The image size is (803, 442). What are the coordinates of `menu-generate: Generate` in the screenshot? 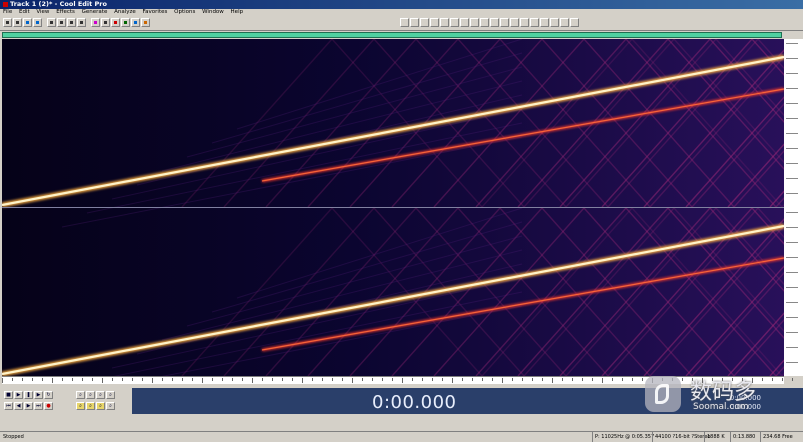 It's located at (95, 12).